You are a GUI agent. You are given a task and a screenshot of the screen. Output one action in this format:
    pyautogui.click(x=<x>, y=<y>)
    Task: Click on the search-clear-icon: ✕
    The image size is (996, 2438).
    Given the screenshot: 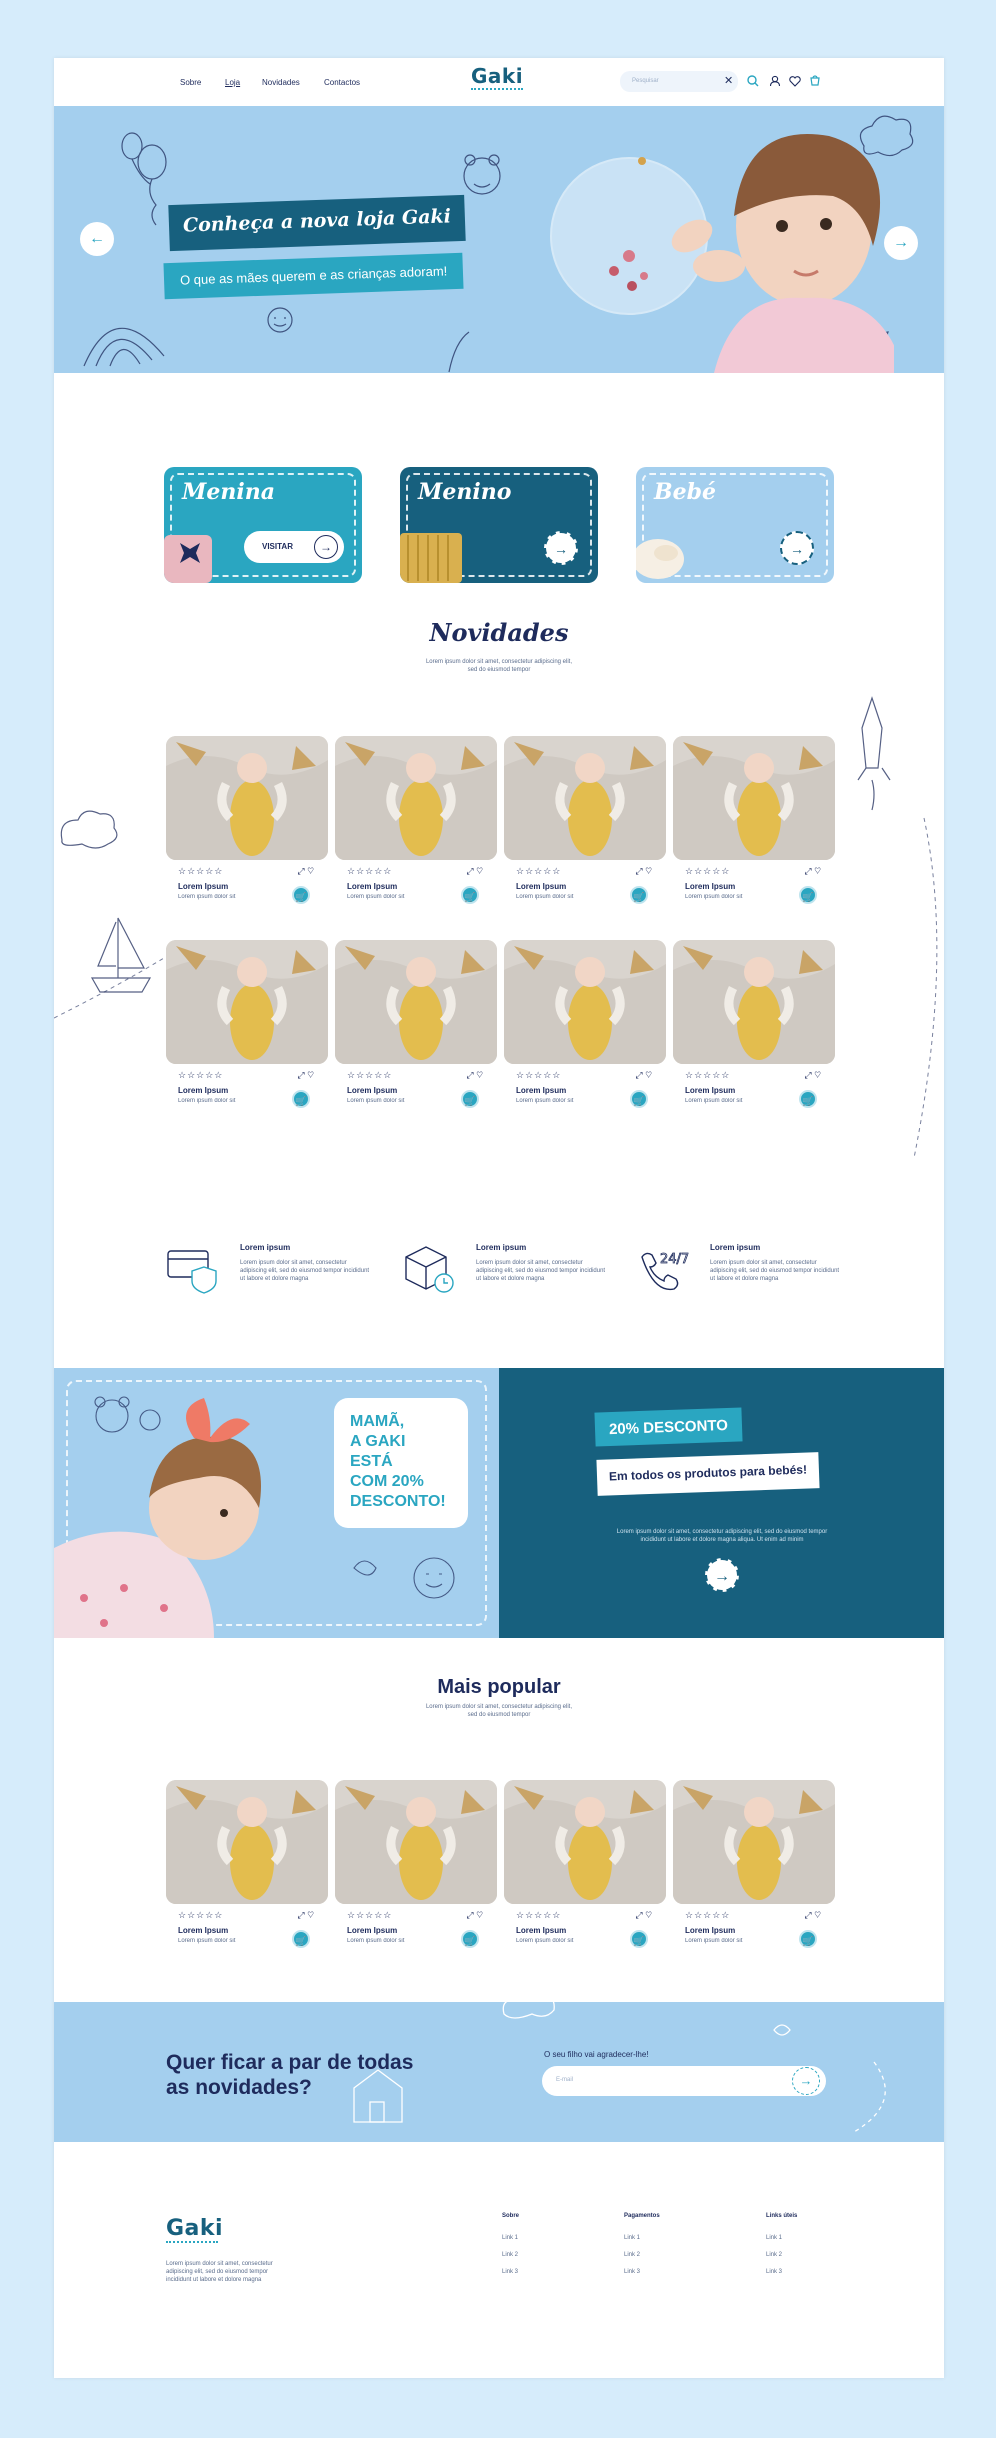 What is the action you would take?
    pyautogui.click(x=728, y=80)
    